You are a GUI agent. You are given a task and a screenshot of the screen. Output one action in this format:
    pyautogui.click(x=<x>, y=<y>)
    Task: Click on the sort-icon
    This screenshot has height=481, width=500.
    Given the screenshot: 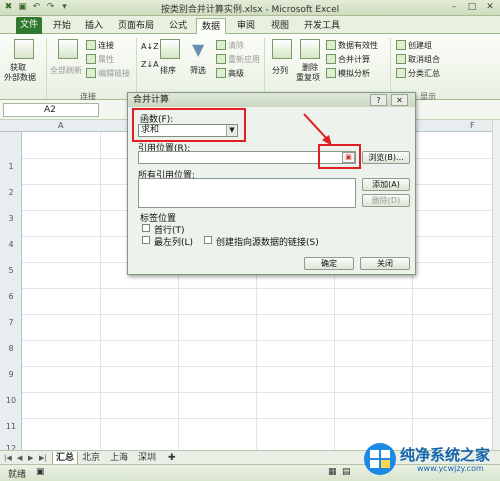 What is the action you would take?
    pyautogui.click(x=170, y=49)
    